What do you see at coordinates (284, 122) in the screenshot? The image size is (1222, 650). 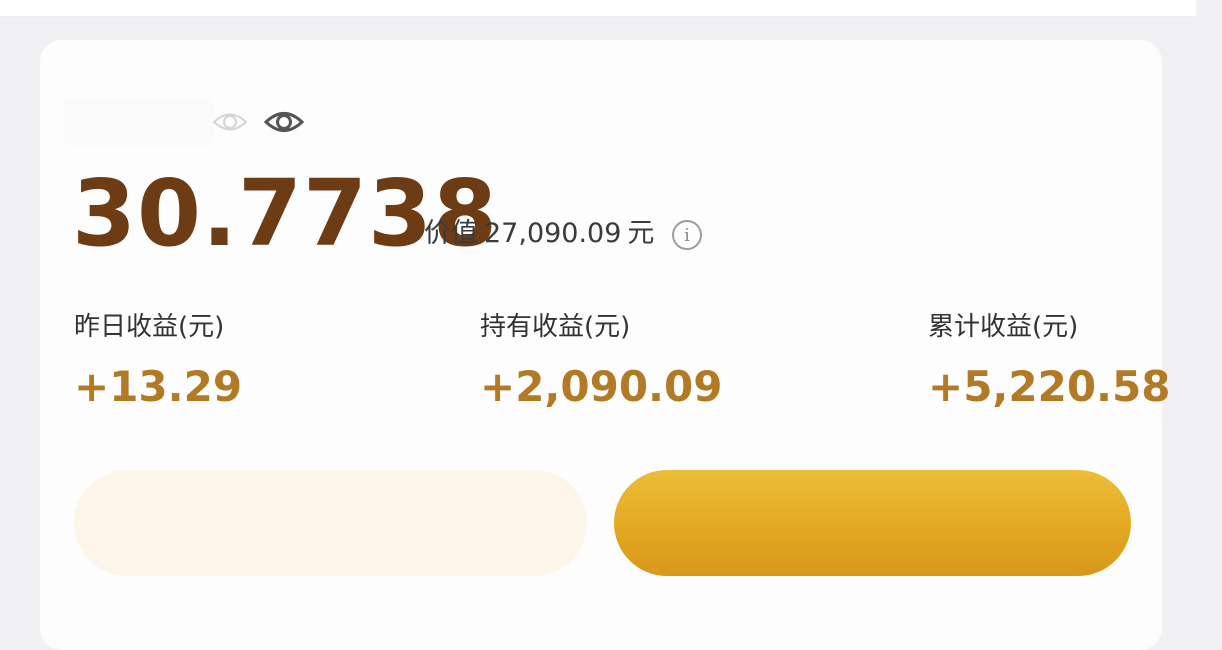 I see `eye-icon` at bounding box center [284, 122].